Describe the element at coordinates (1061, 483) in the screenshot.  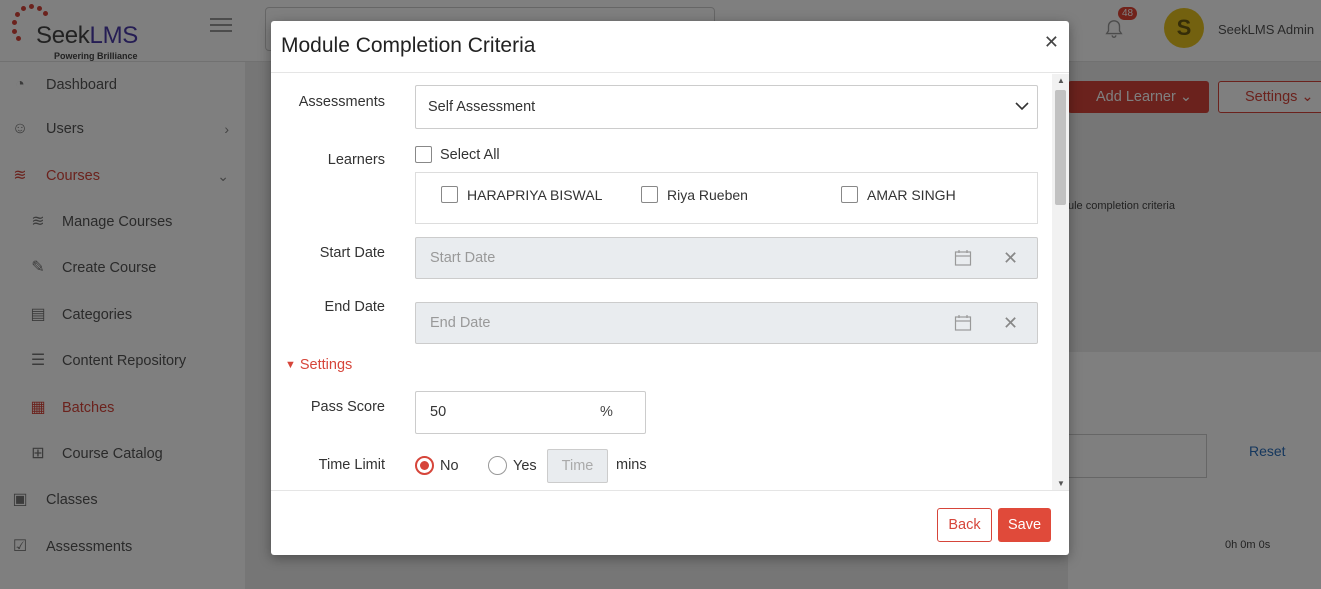
I see `scroll-down-icon: ▼` at that location.